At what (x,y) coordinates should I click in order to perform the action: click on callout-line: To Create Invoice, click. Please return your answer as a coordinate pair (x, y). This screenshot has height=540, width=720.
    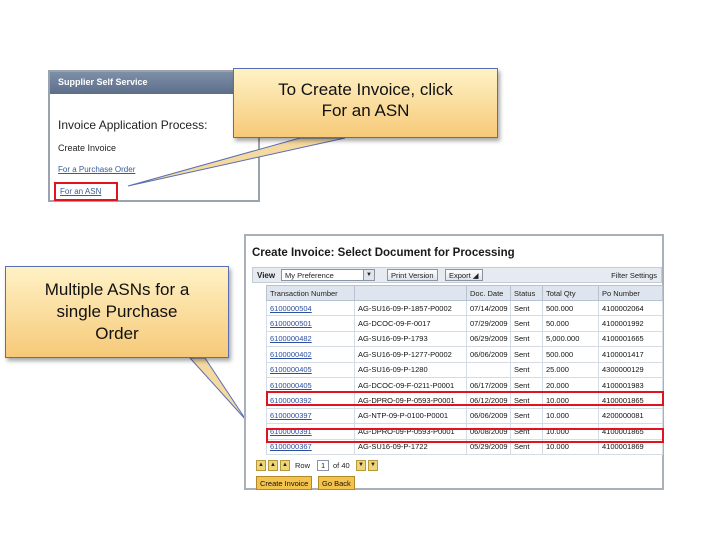
    Looking at the image, I should click on (365, 89).